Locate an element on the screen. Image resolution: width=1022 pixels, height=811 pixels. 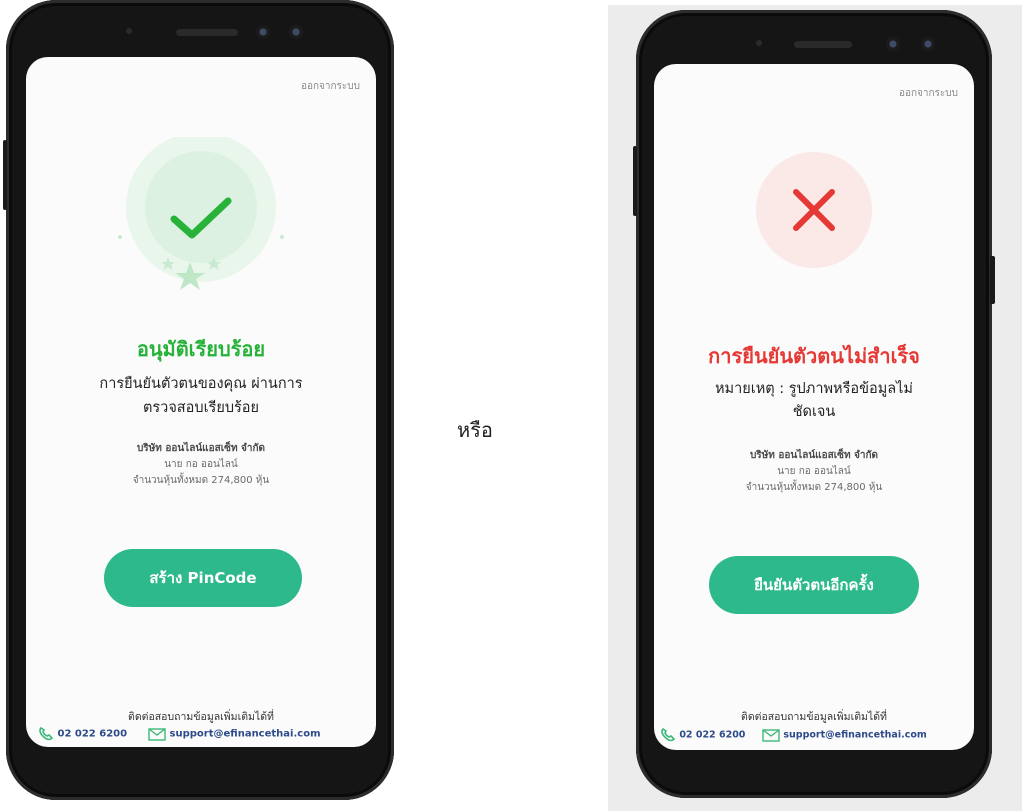
left-phone-side-button is located at coordinates (5, 175).